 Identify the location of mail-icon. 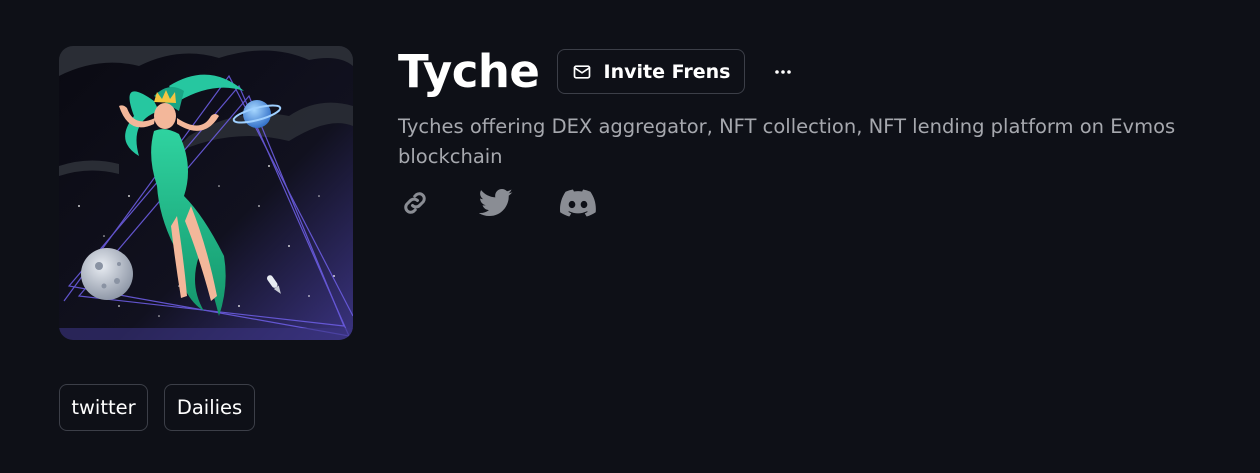
(582, 72).